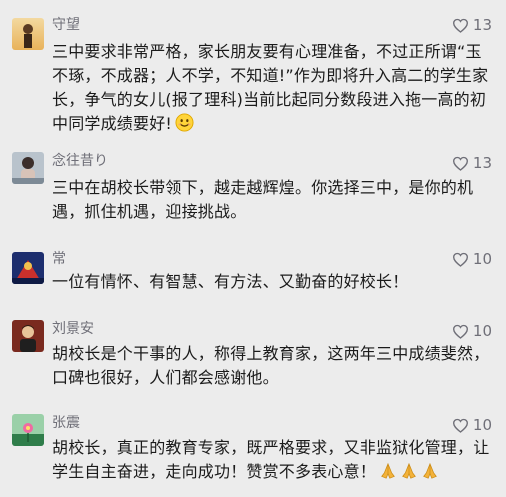 This screenshot has width=506, height=497. Describe the element at coordinates (230, 281) in the screenshot. I see `comment-text: 一位有情怀、有智慧、有方法、又勤奋的好校长！` at that location.